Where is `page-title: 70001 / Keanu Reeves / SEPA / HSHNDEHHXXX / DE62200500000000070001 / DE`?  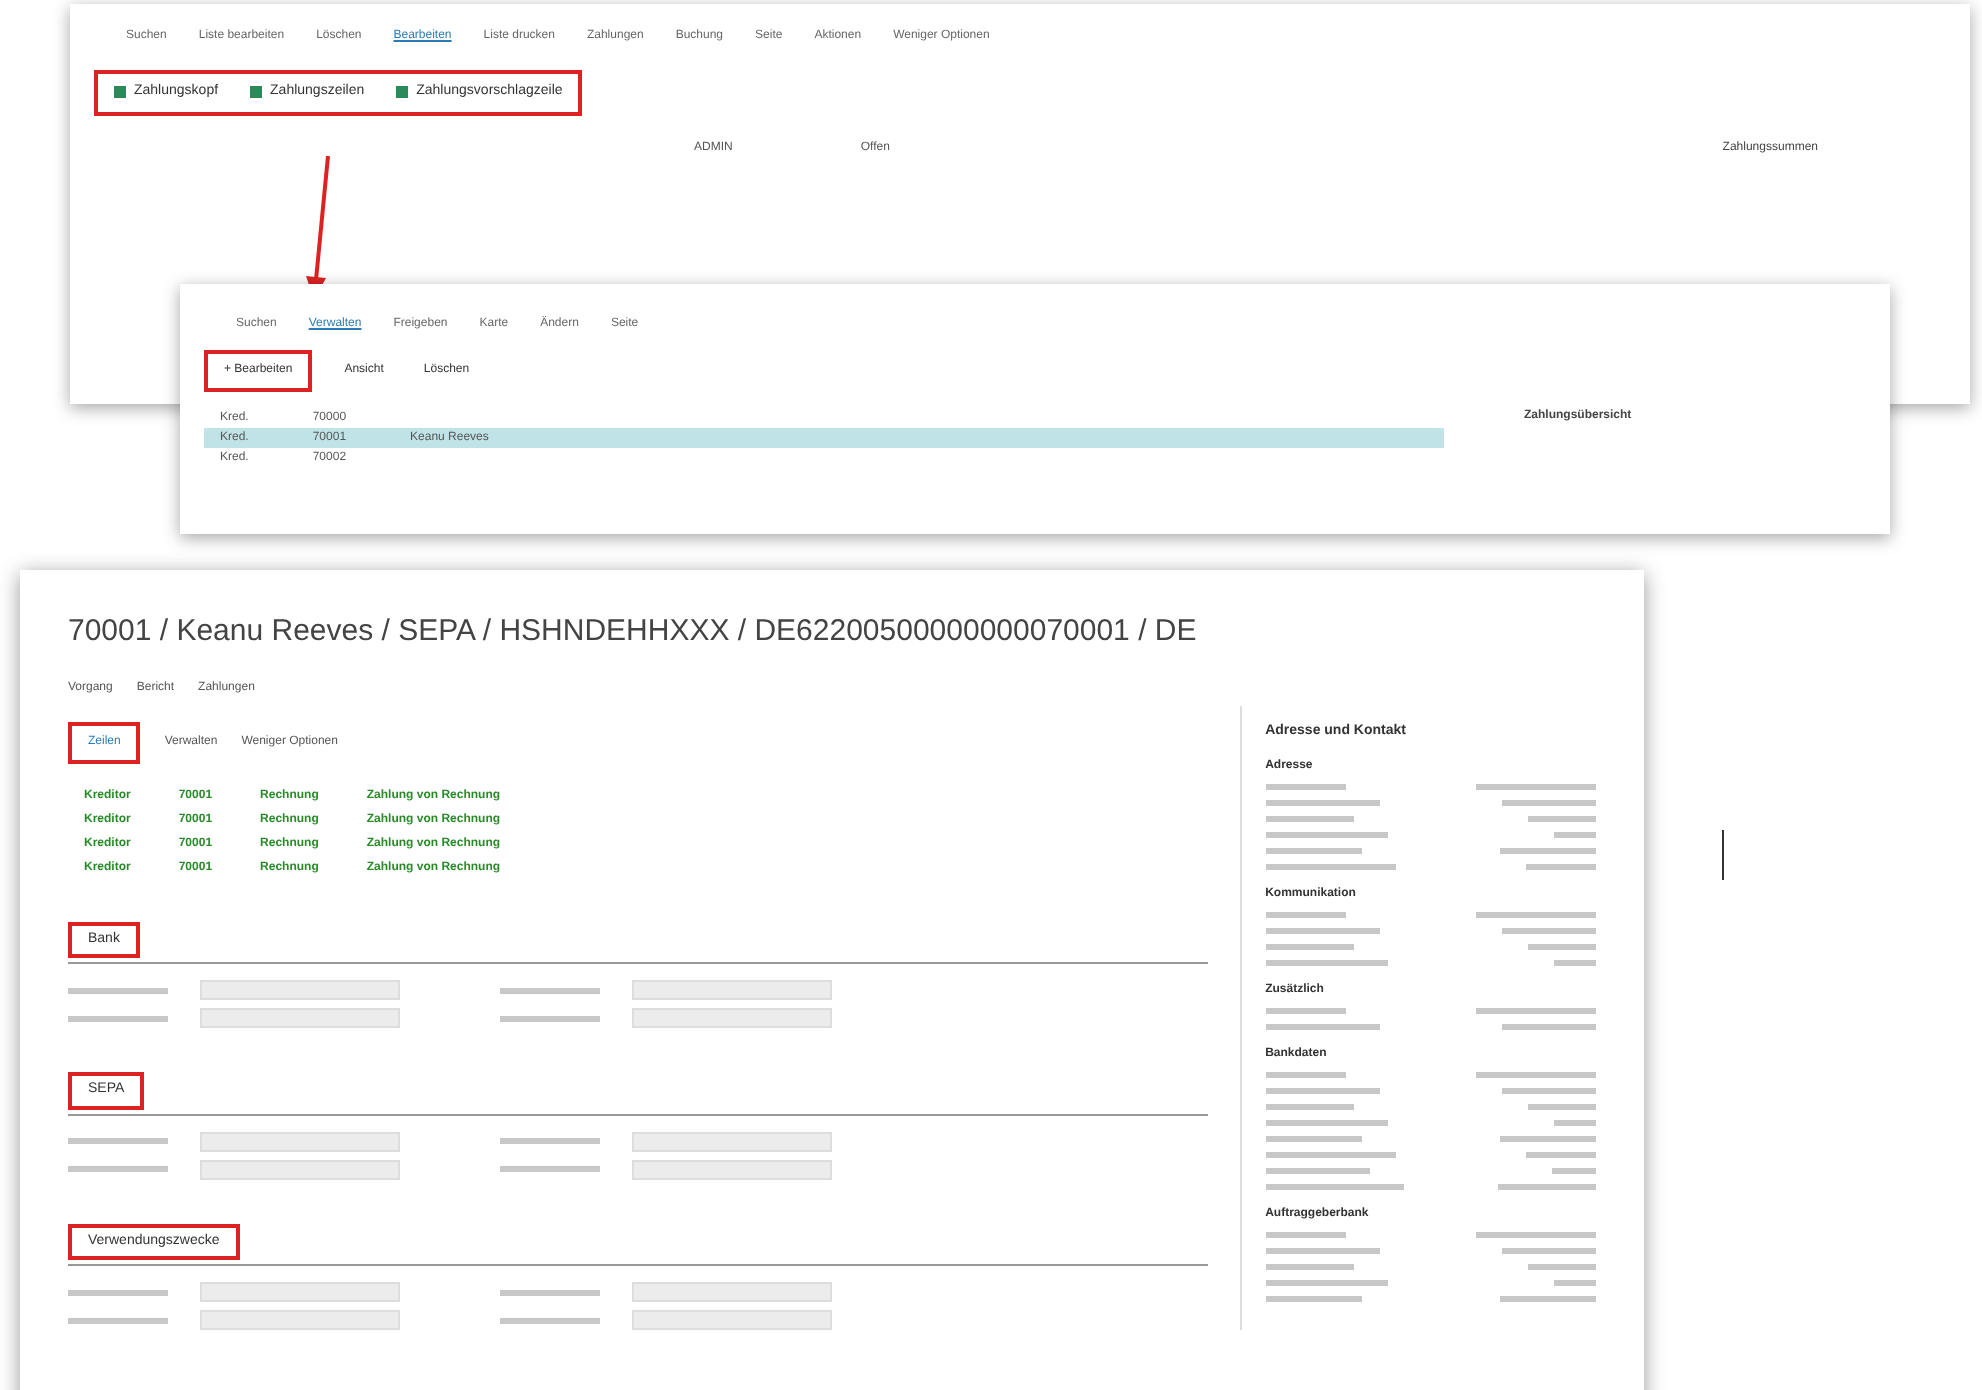 page-title: 70001 / Keanu Reeves / SEPA / HSHNDEHHXXX / DE62200500000000070001 / DE is located at coordinates (633, 632).